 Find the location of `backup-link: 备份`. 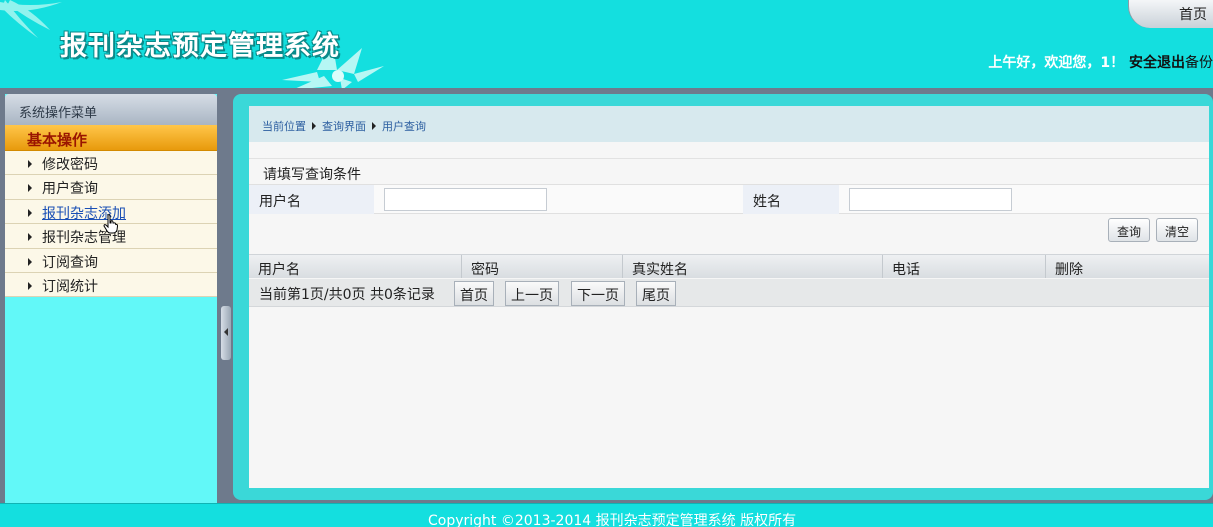

backup-link: 备份 is located at coordinates (1199, 63).